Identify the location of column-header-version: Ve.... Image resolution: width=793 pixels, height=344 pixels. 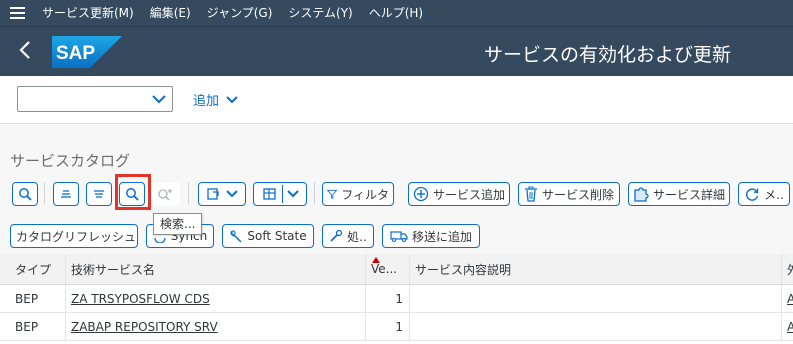
(388, 269).